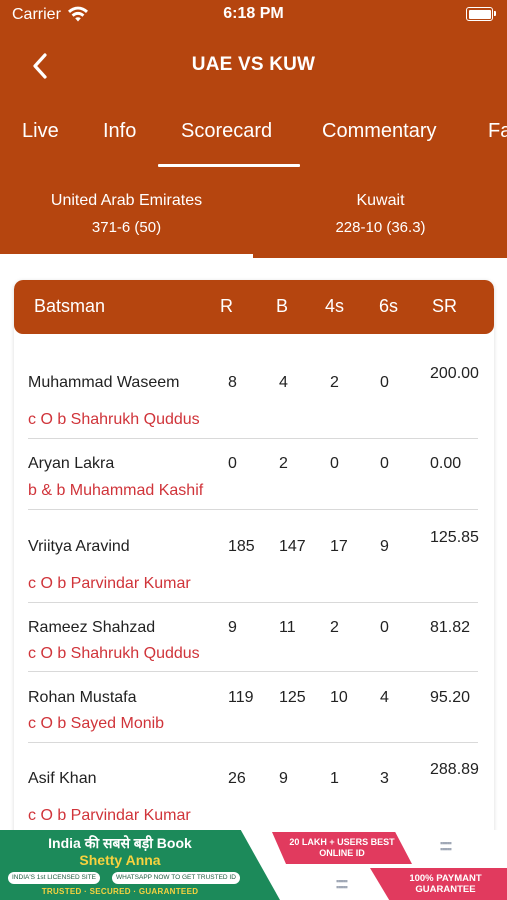 The image size is (507, 900). What do you see at coordinates (283, 382) in the screenshot?
I see `balls-value: 4` at bounding box center [283, 382].